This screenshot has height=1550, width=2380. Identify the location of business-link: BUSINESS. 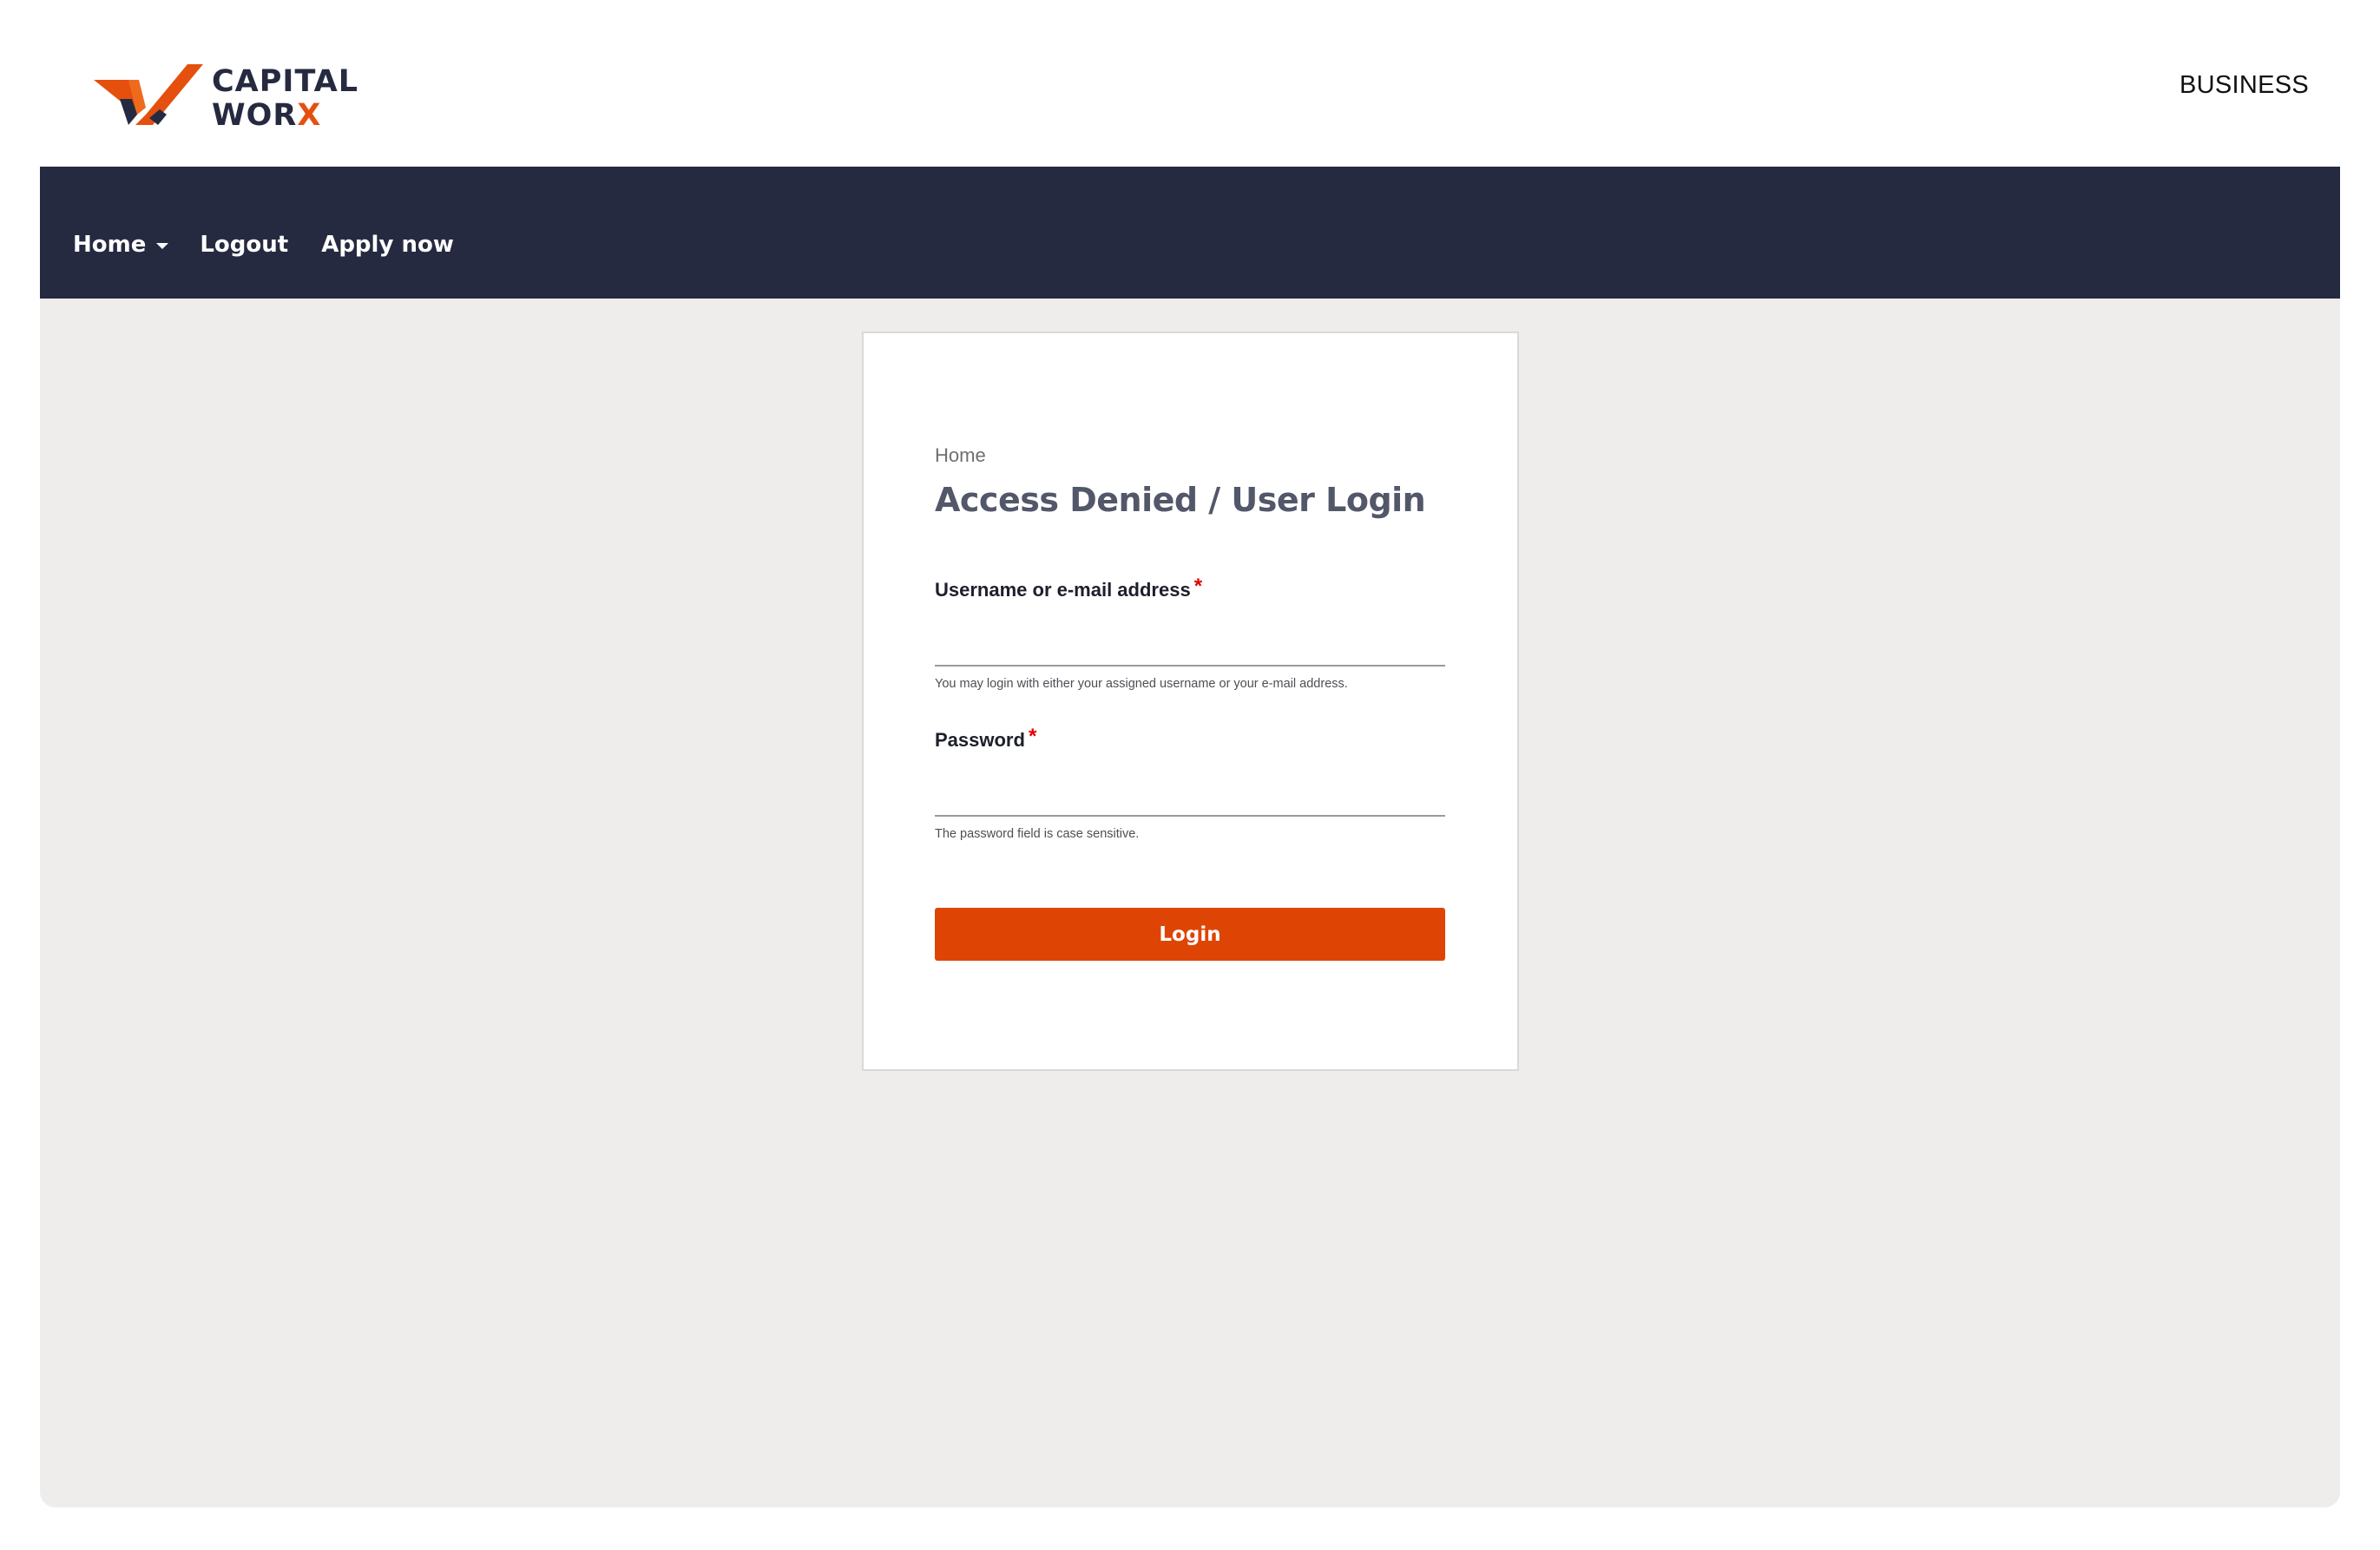
(2244, 85).